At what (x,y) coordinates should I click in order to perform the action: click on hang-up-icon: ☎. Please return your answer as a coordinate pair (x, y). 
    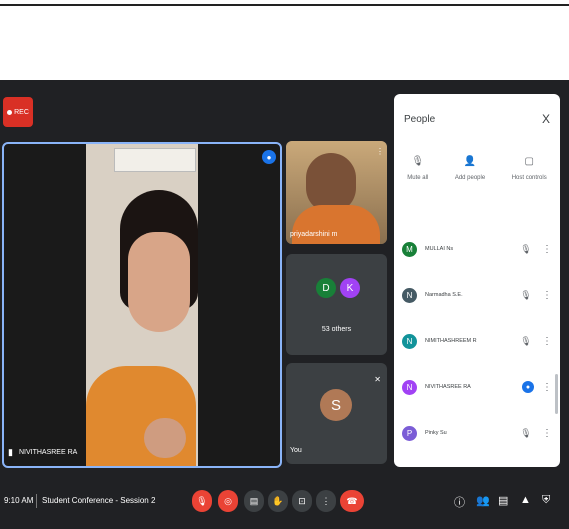
    Looking at the image, I should click on (352, 500).